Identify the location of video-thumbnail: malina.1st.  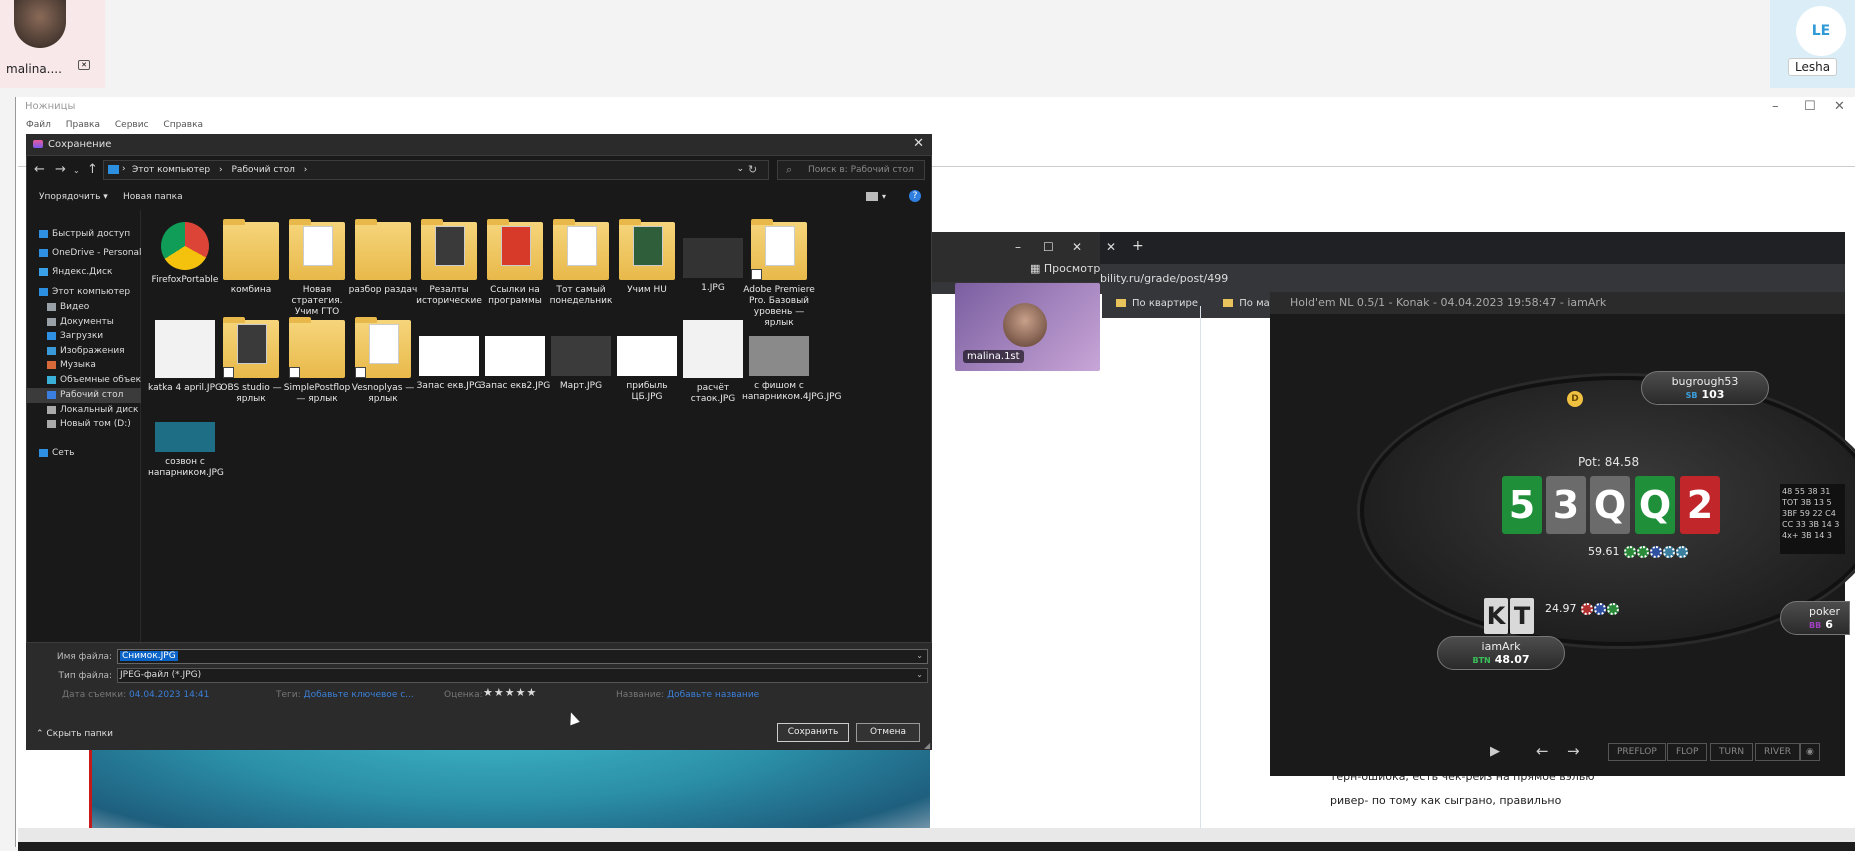
(1027, 327).